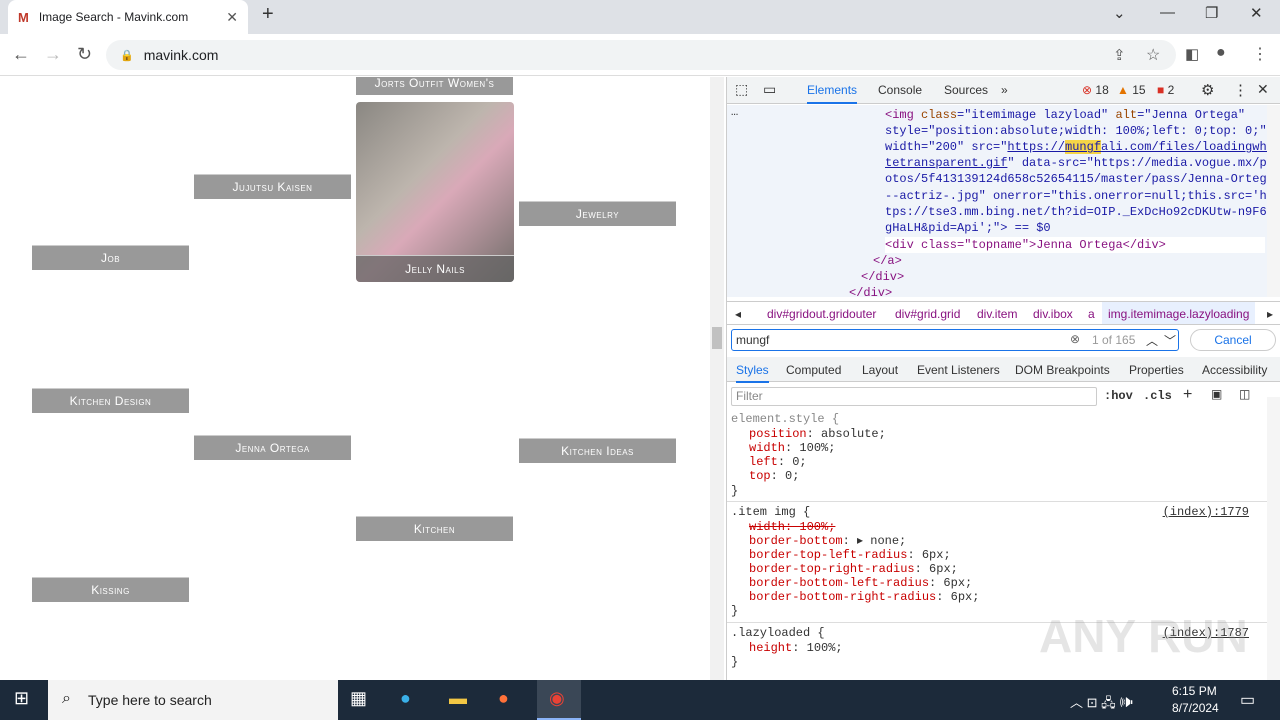 Image resolution: width=1280 pixels, height=720 pixels. Describe the element at coordinates (503, 698) in the screenshot. I see `firefox-icon: ●` at that location.